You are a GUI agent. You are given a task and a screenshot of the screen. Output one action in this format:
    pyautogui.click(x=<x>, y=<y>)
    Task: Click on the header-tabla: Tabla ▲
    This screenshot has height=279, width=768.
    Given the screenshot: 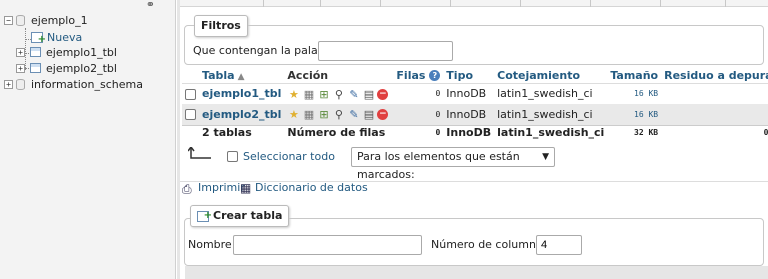 What is the action you would take?
    pyautogui.click(x=242, y=76)
    